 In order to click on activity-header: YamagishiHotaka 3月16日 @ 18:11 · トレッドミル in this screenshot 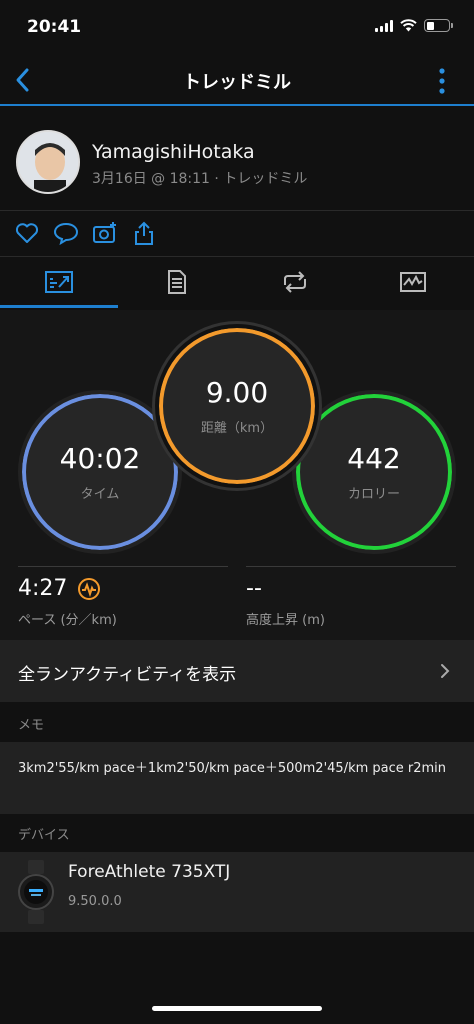, I will do `click(237, 158)`.